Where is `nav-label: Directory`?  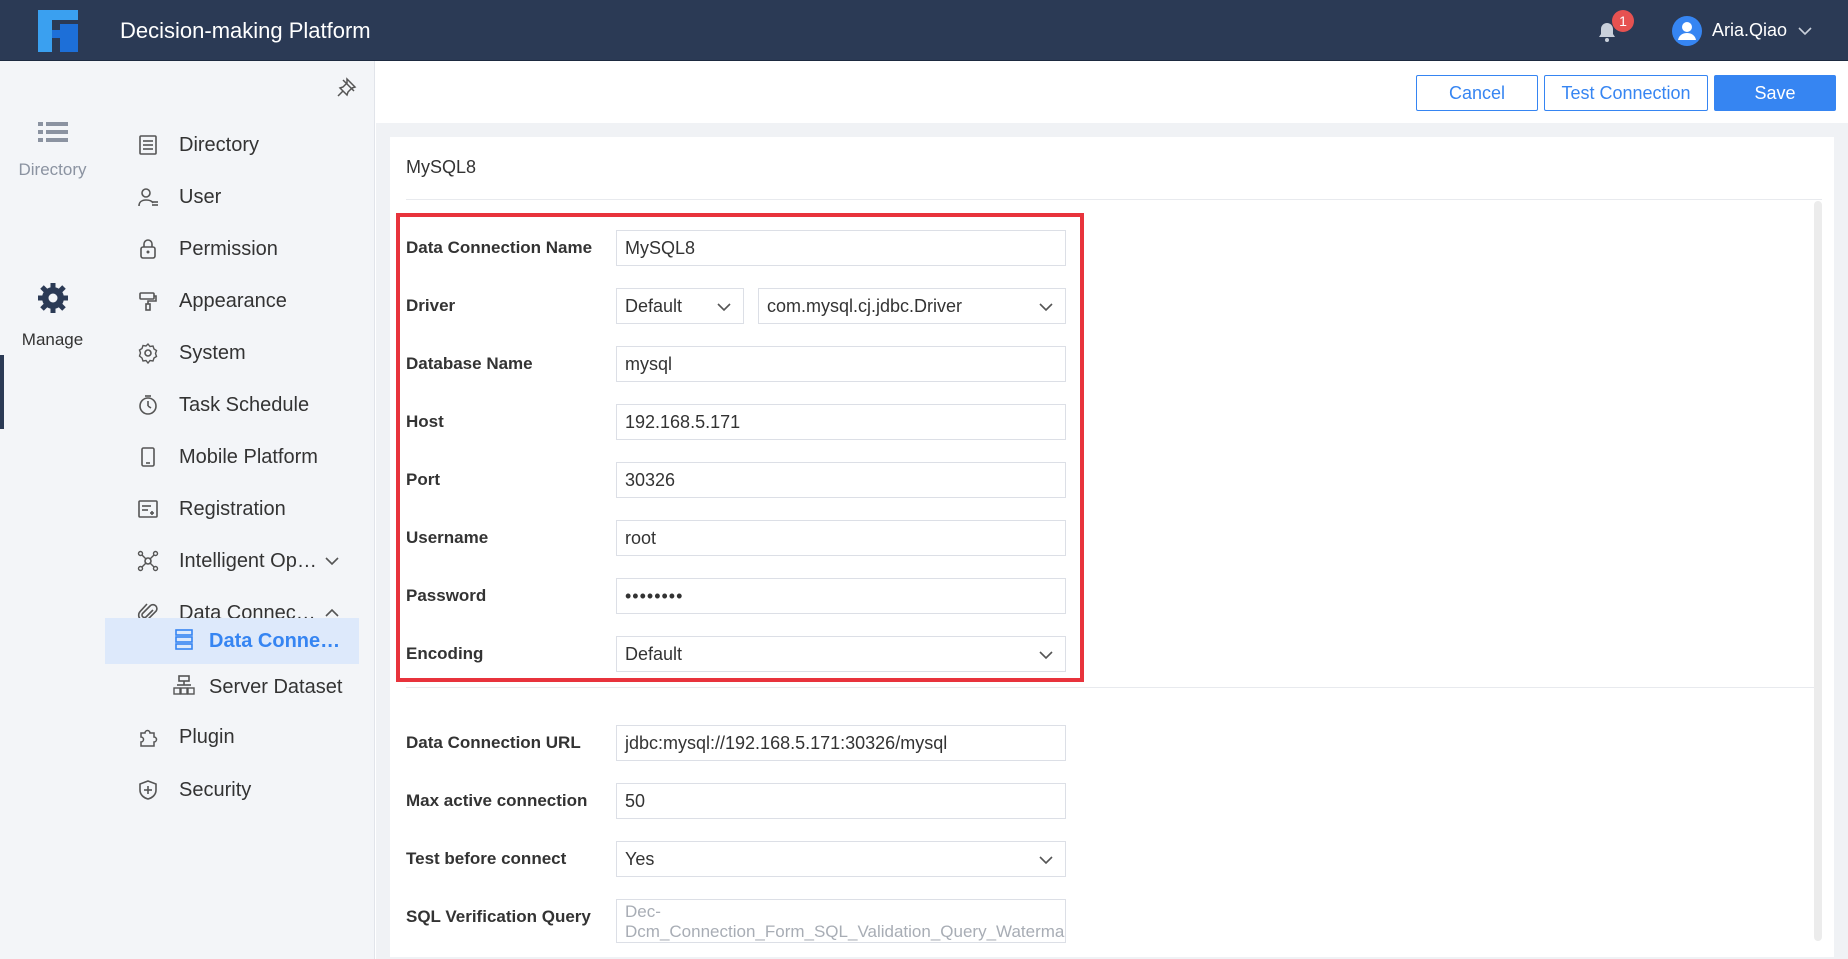
nav-label: Directory is located at coordinates (219, 144).